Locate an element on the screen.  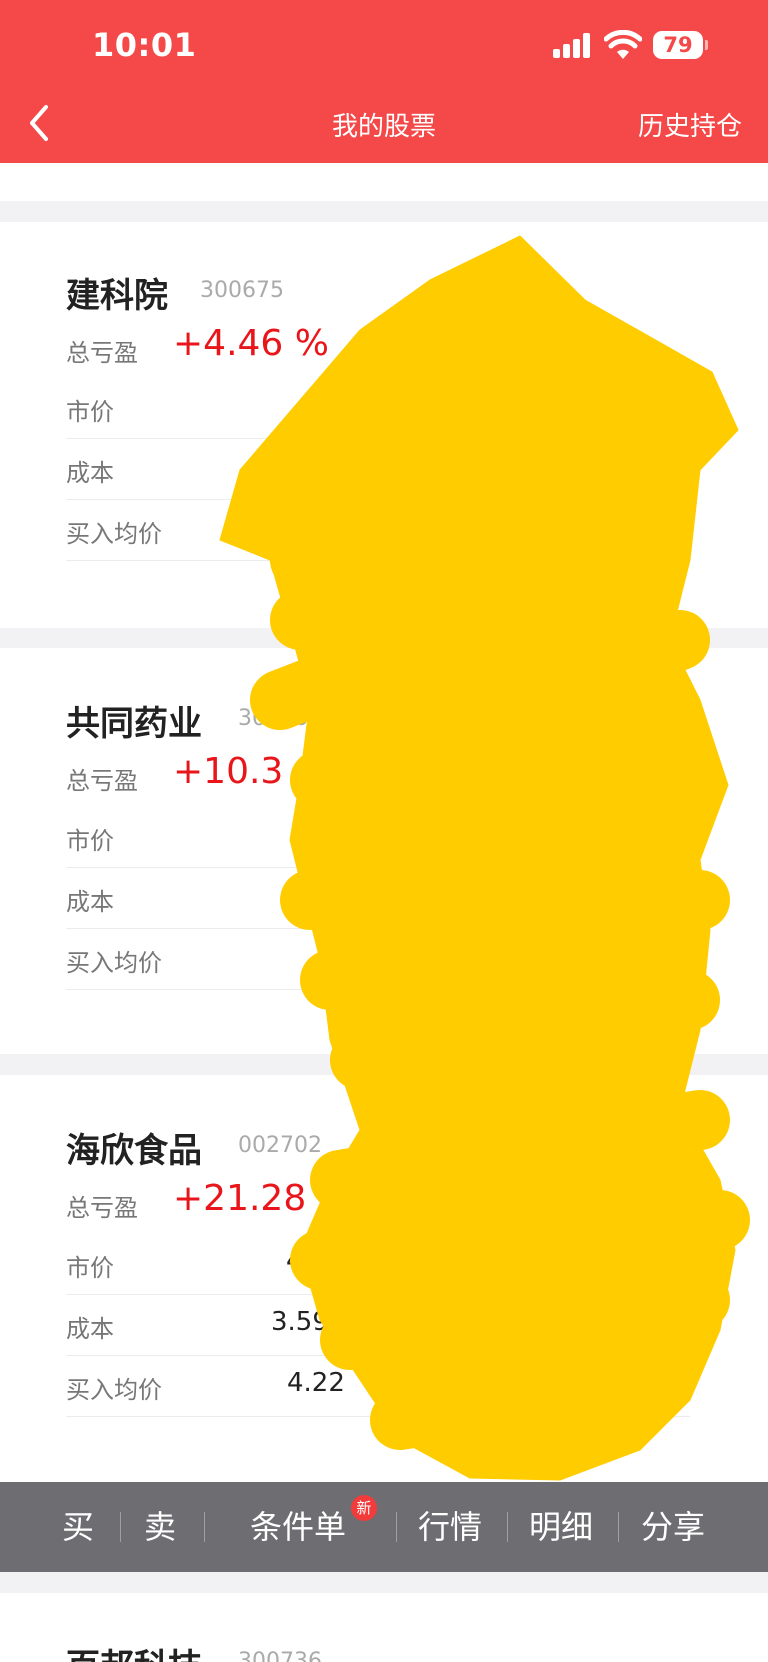
stock-name: 建科院 is located at coordinates (117, 296).